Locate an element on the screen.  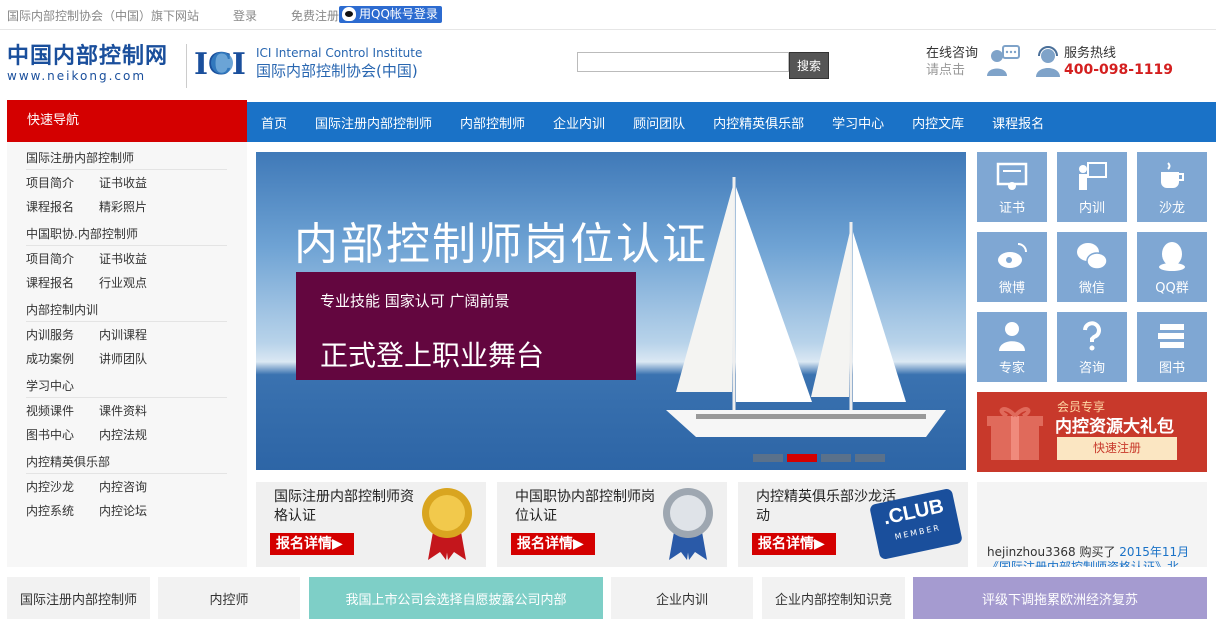
search-input is located at coordinates (683, 62).